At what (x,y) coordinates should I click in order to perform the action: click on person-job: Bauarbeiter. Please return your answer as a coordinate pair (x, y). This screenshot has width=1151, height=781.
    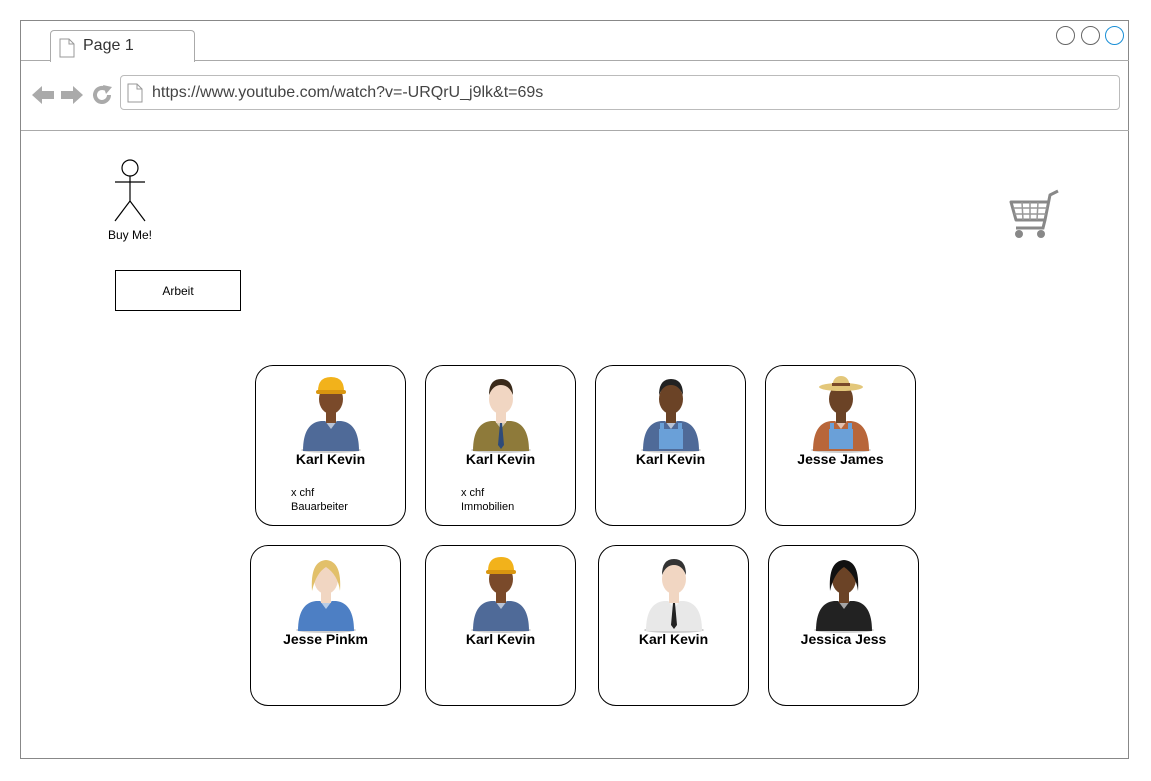
    Looking at the image, I should click on (319, 507).